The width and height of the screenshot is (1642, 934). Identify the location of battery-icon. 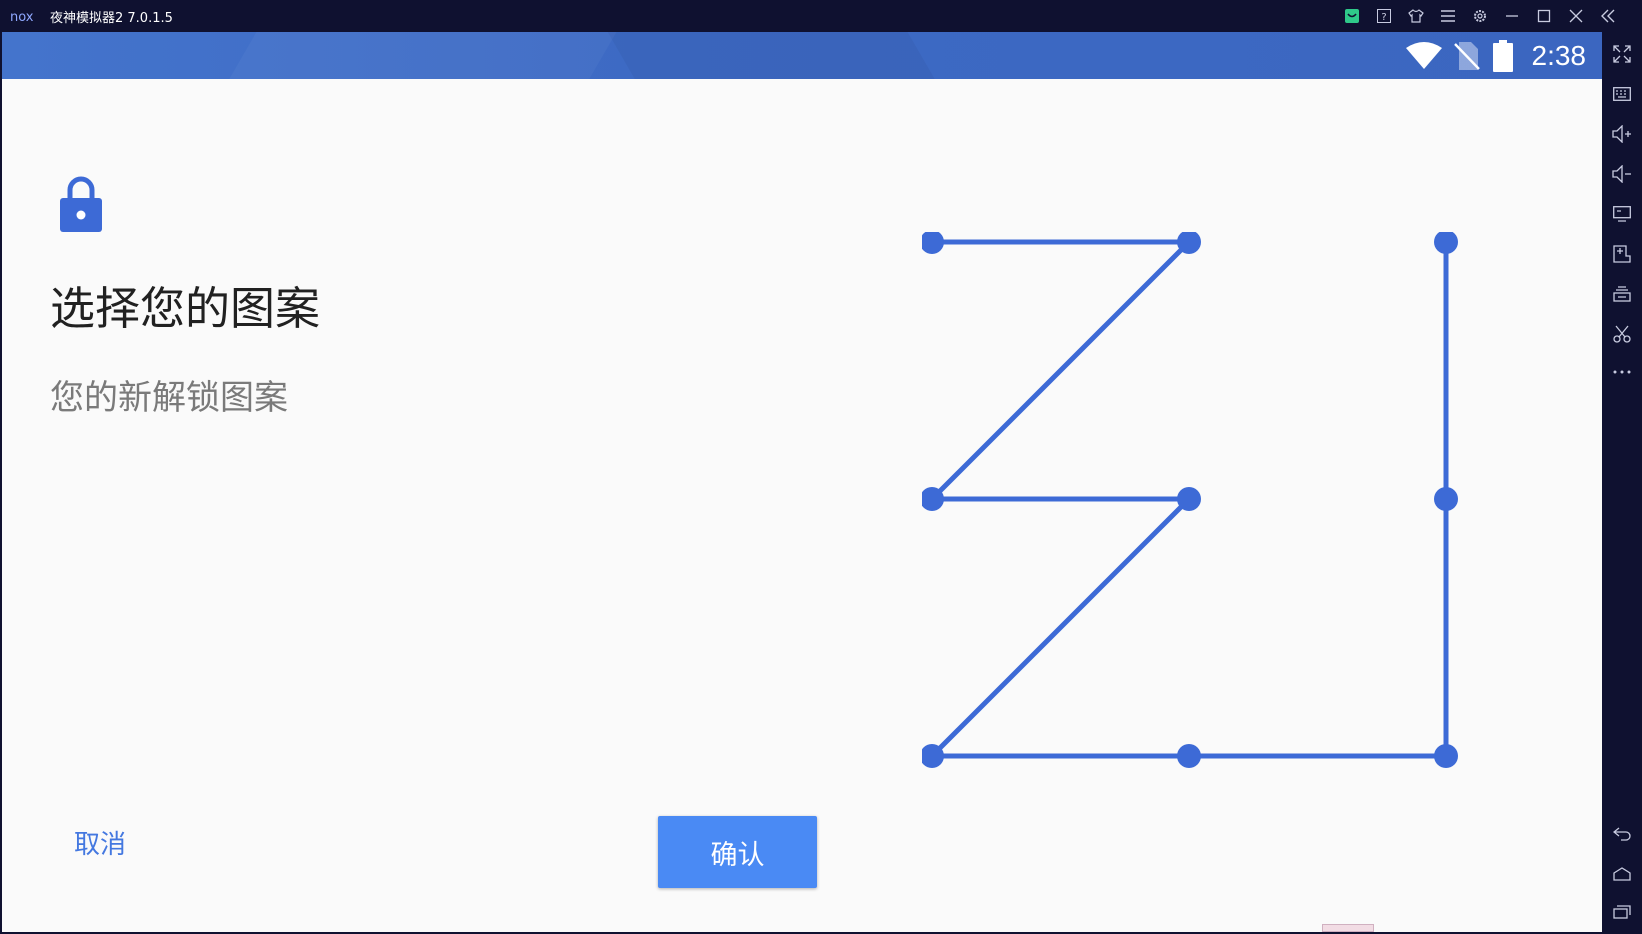
(1502, 55).